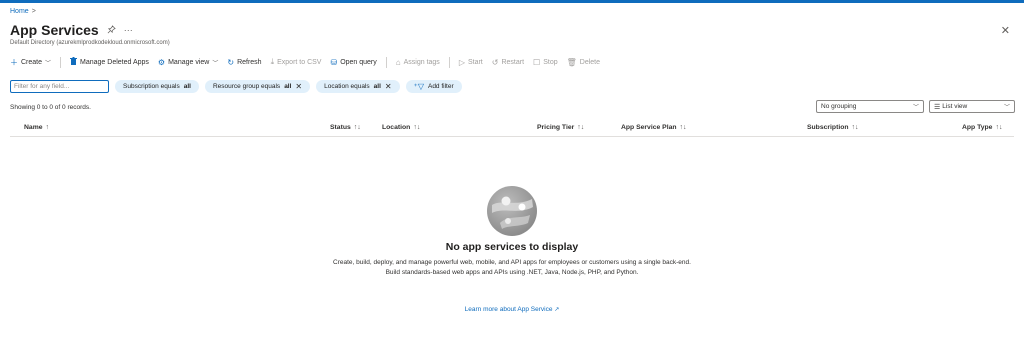 Image resolution: width=1024 pixels, height=345 pixels. I want to click on portal-top-accent-bar, so click(512, 1).